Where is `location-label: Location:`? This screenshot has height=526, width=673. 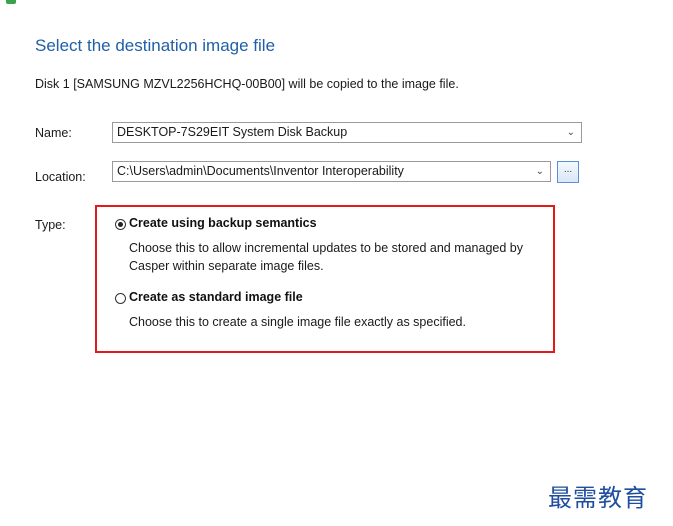
location-label: Location: is located at coordinates (60, 177).